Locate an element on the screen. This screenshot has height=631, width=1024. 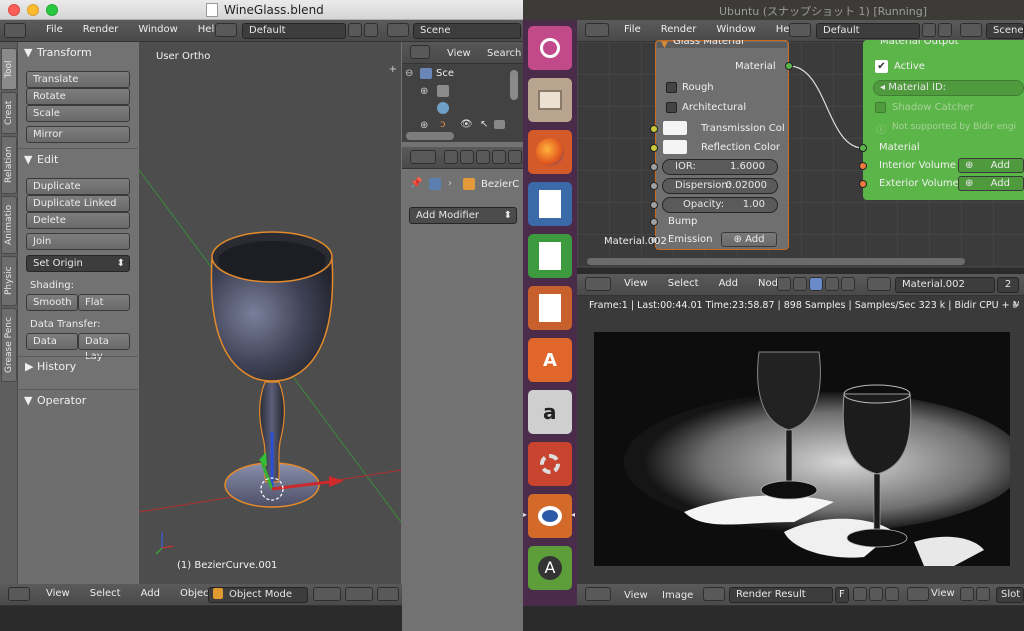
emission-add-button: ⊕ Add is located at coordinates (749, 239).